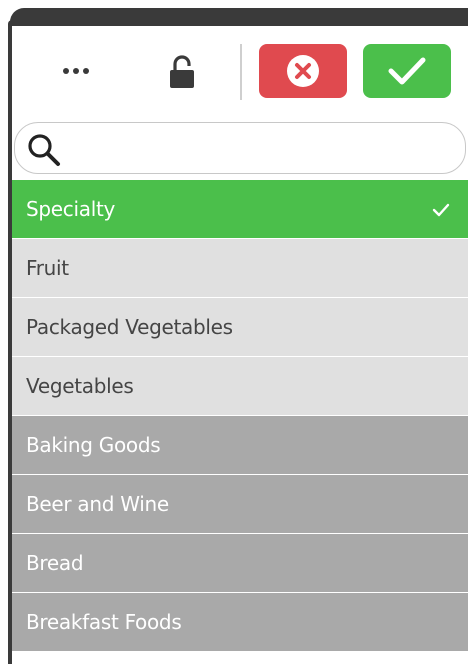 The image size is (468, 664). I want to click on list-item-bread: Bread, so click(240, 563).